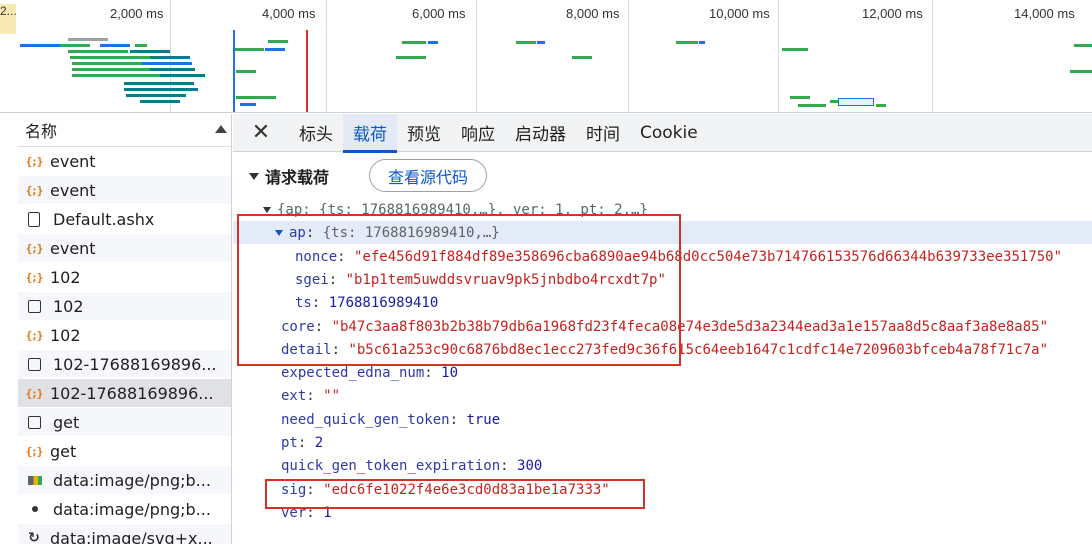 The width and height of the screenshot is (1092, 544). What do you see at coordinates (124, 451) in the screenshot?
I see `request-row: {;} get` at bounding box center [124, 451].